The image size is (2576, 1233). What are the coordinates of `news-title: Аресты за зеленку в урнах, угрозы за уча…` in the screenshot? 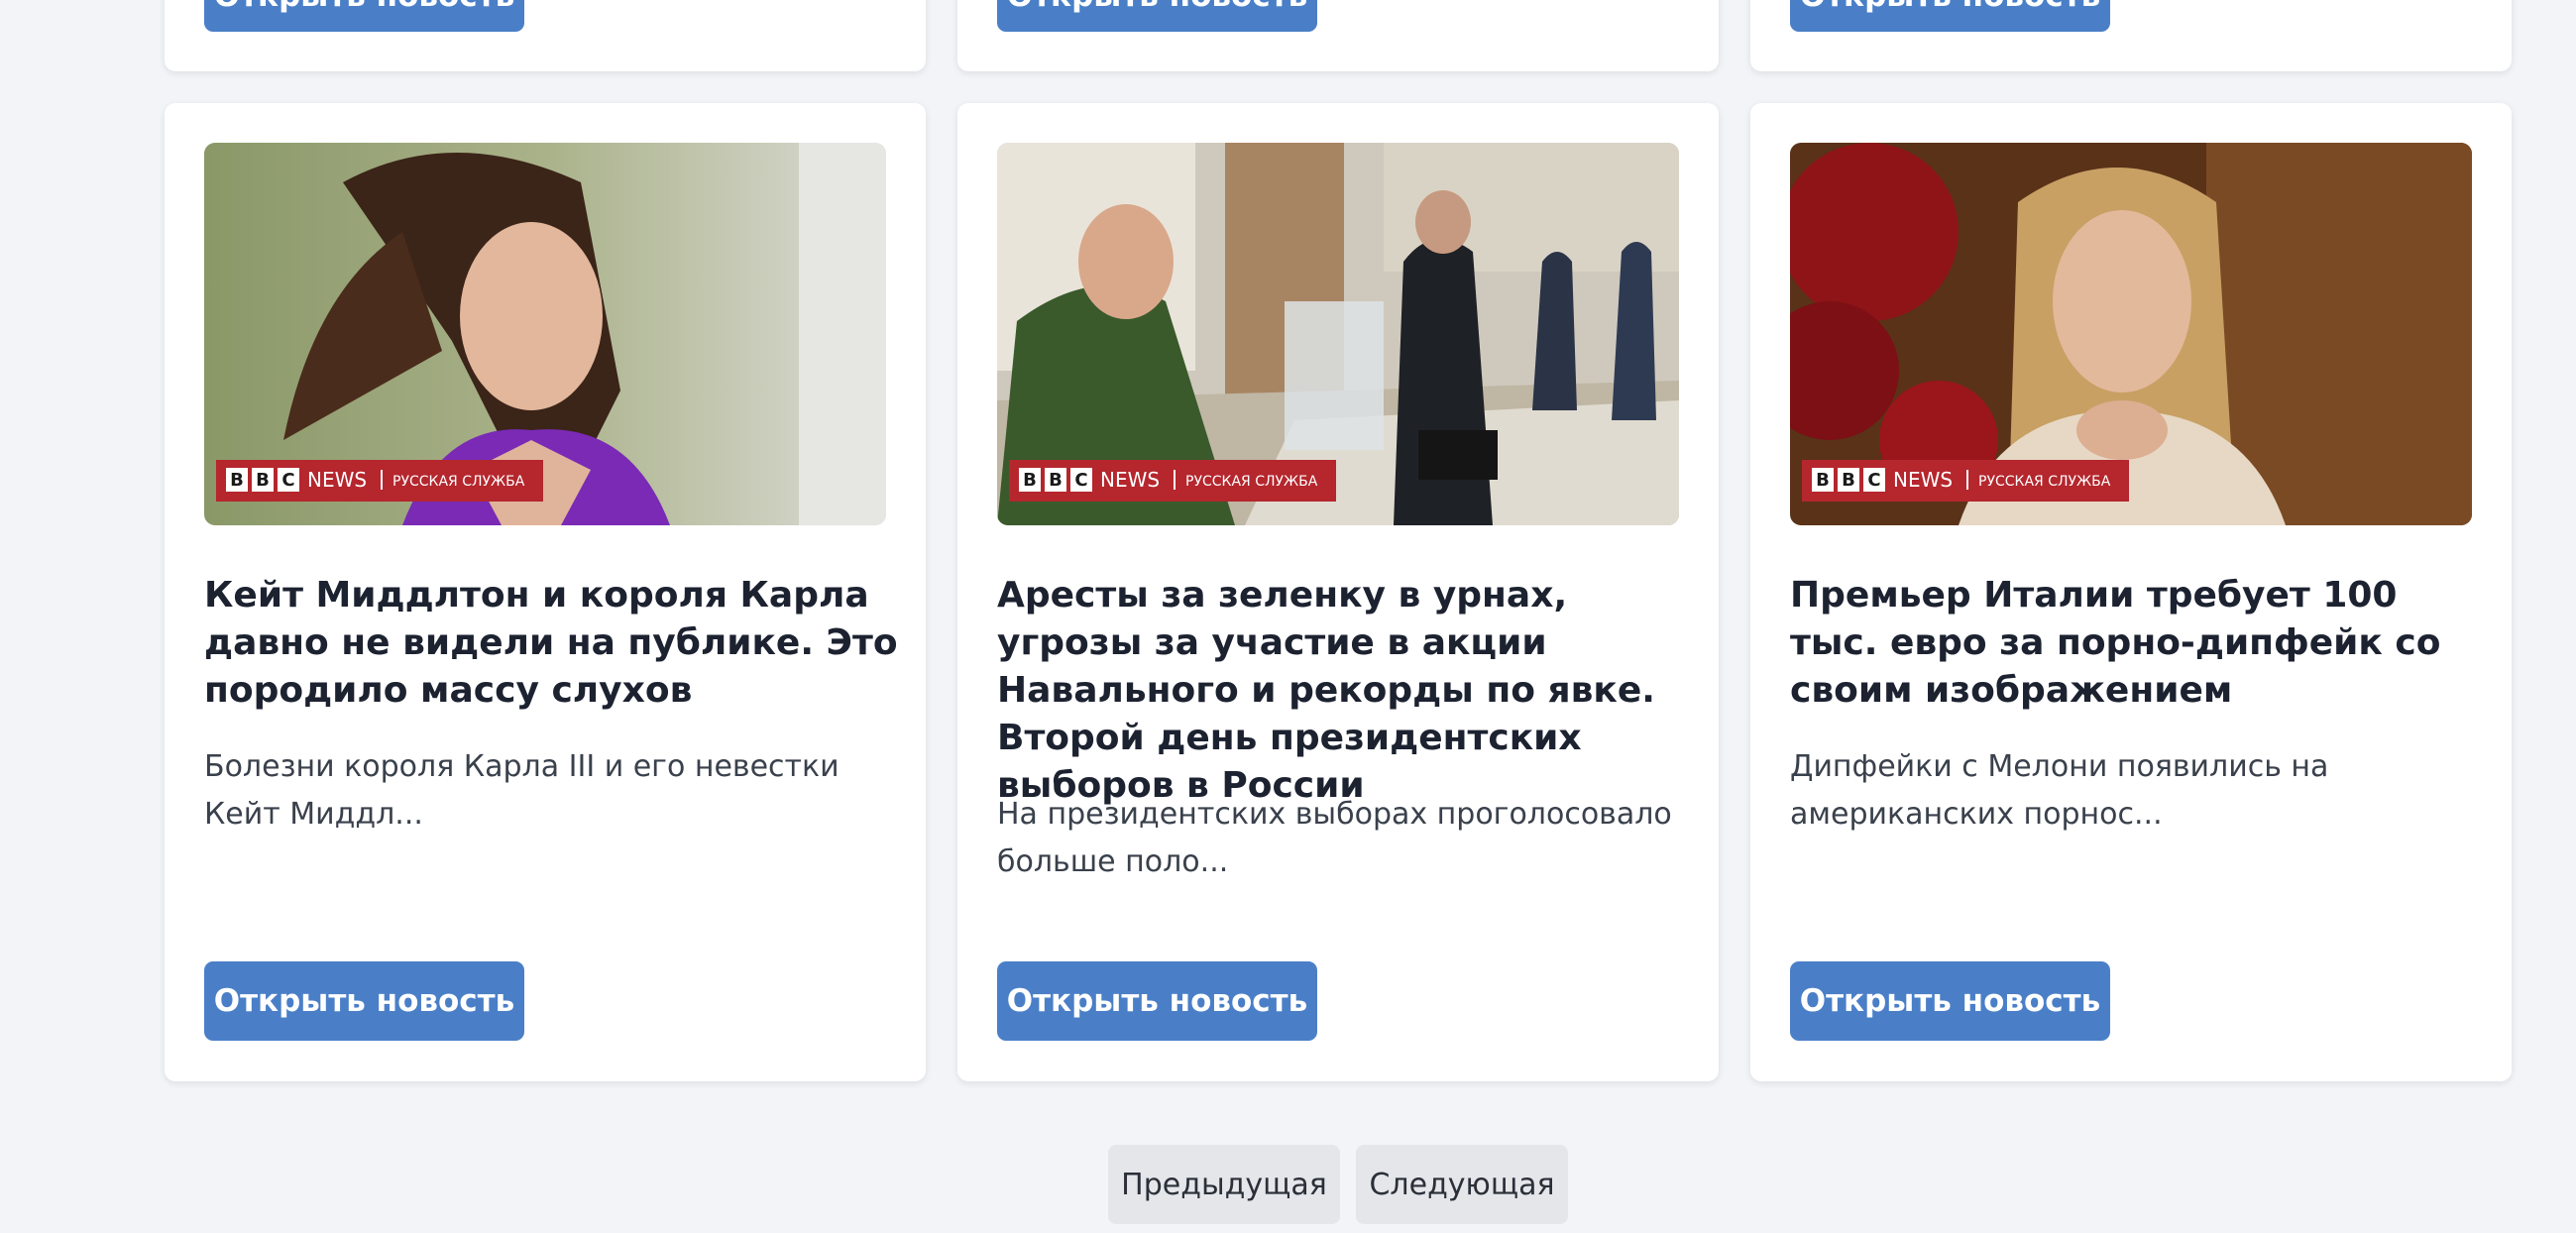 It's located at (1326, 690).